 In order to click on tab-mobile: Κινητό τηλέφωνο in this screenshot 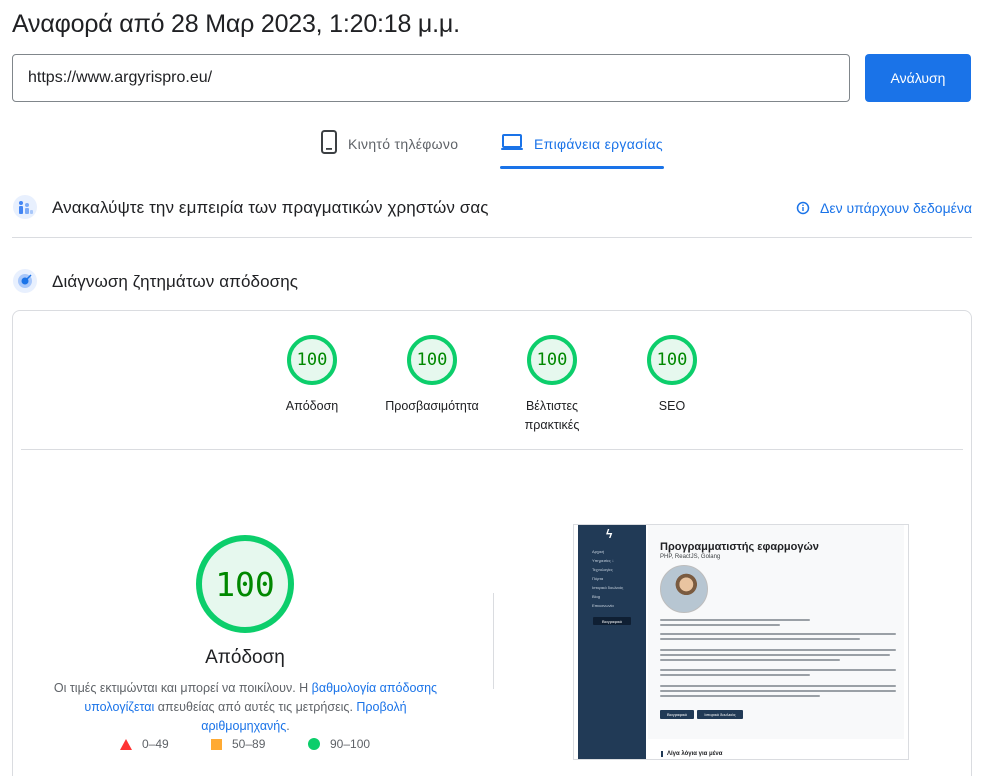, I will do `click(389, 150)`.